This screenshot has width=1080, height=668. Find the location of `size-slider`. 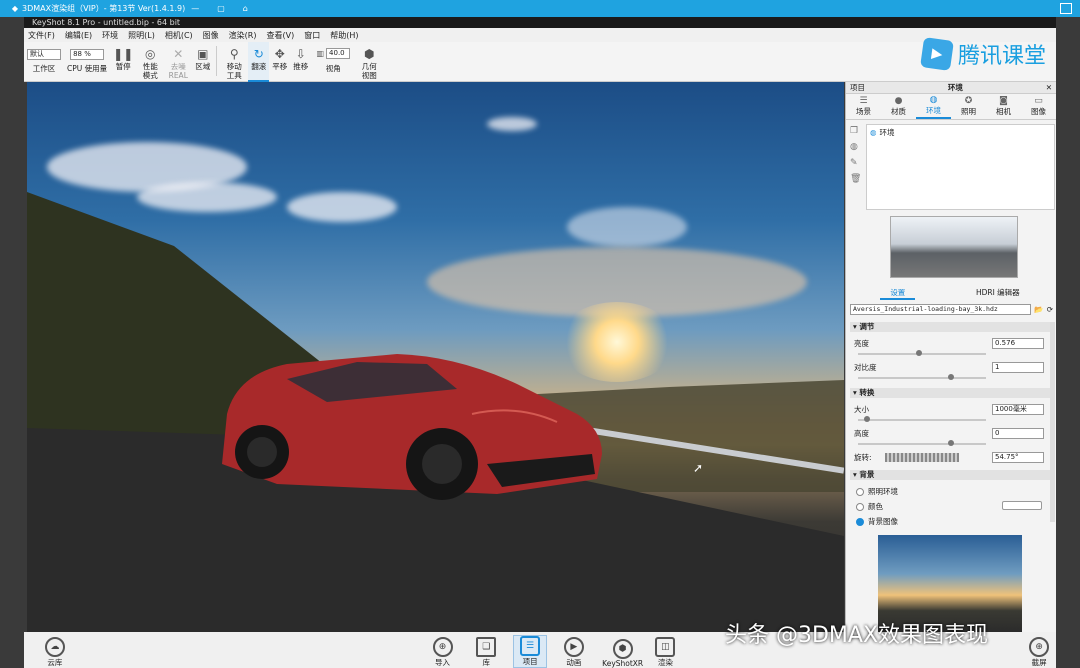

size-slider is located at coordinates (922, 419).